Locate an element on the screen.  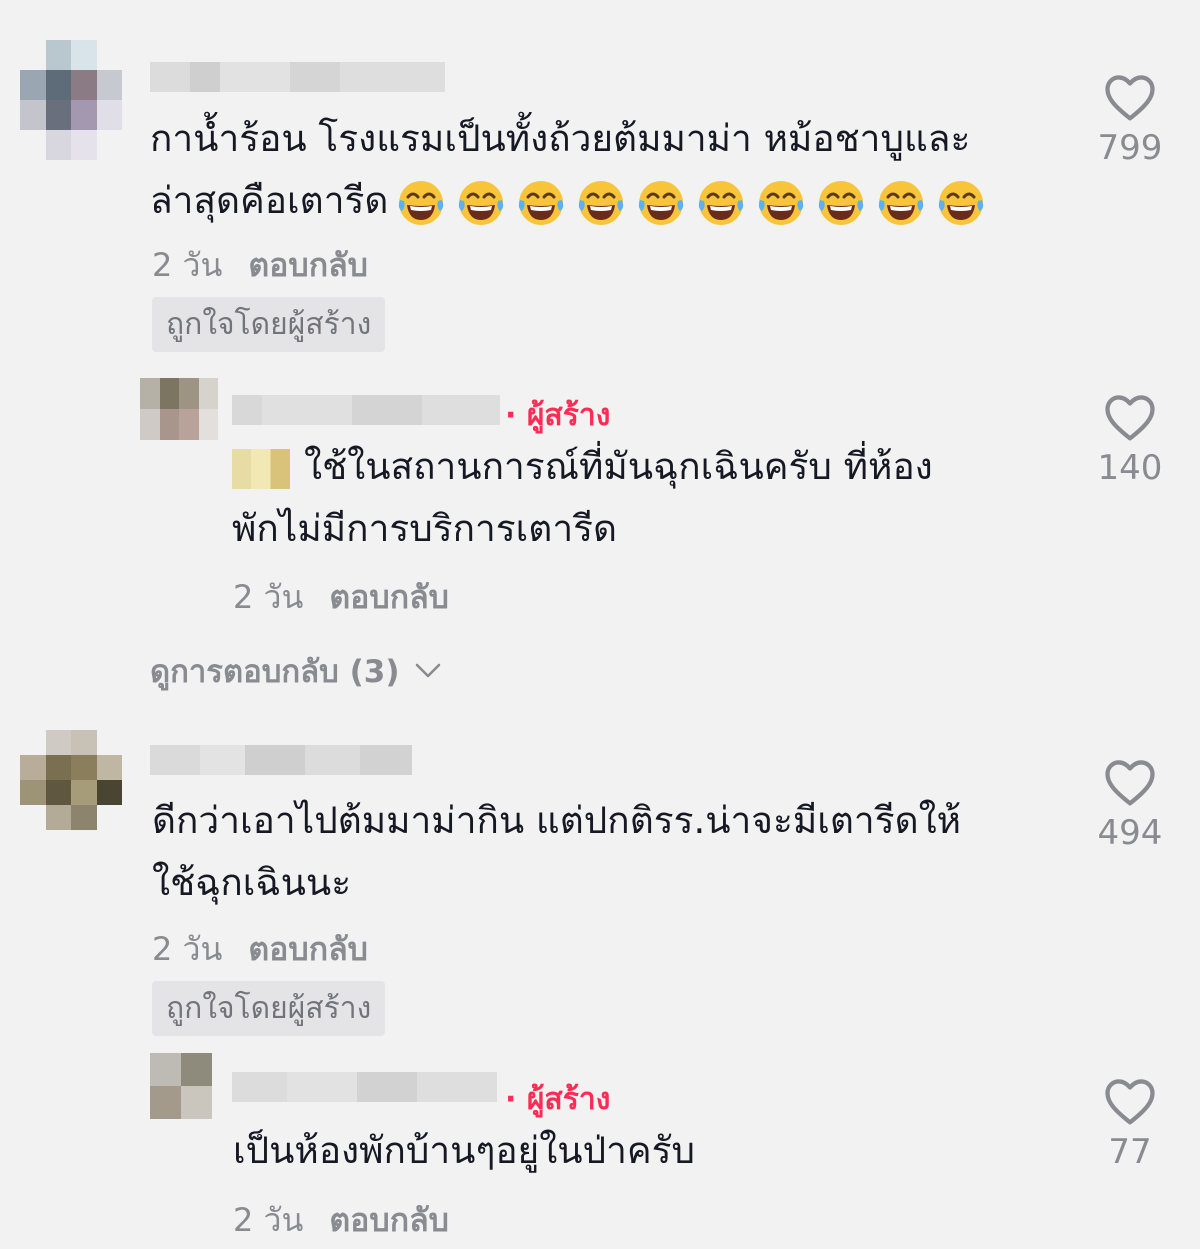
like-button: 140 is located at coordinates (1130, 440).